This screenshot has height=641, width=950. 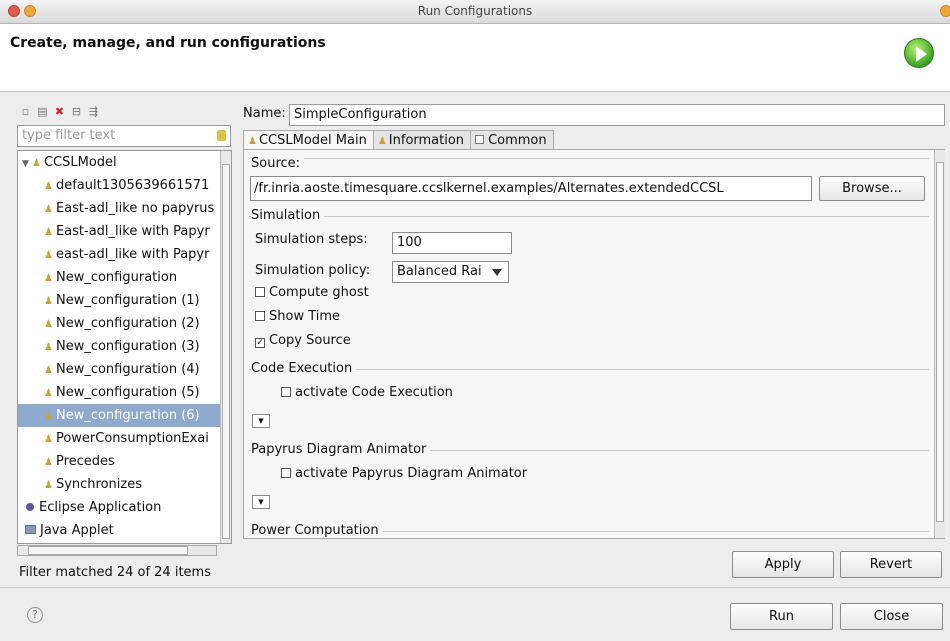 What do you see at coordinates (311, 239) in the screenshot?
I see `simulation-steps-label: Simulation steps:` at bounding box center [311, 239].